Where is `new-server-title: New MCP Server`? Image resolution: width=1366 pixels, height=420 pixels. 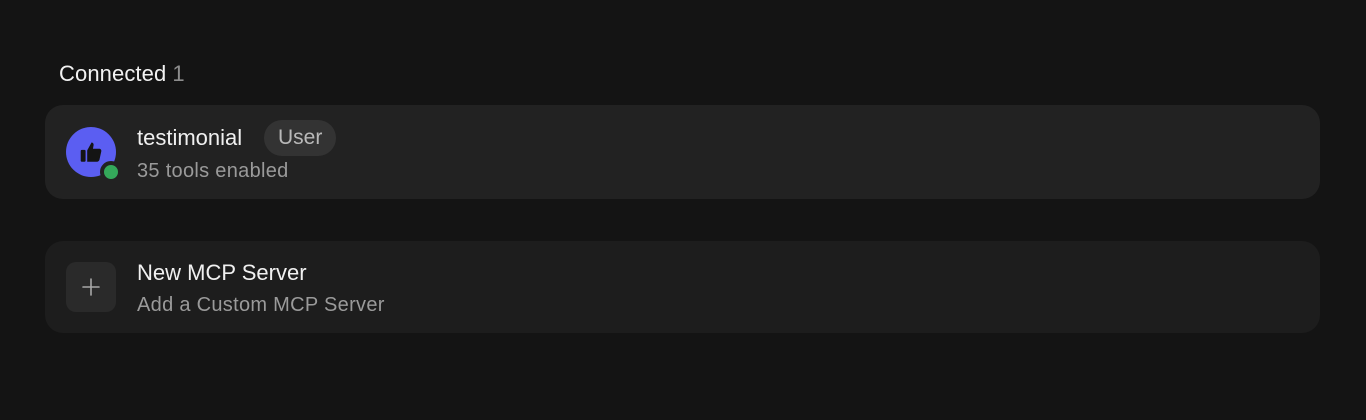
new-server-title: New MCP Server is located at coordinates (222, 272).